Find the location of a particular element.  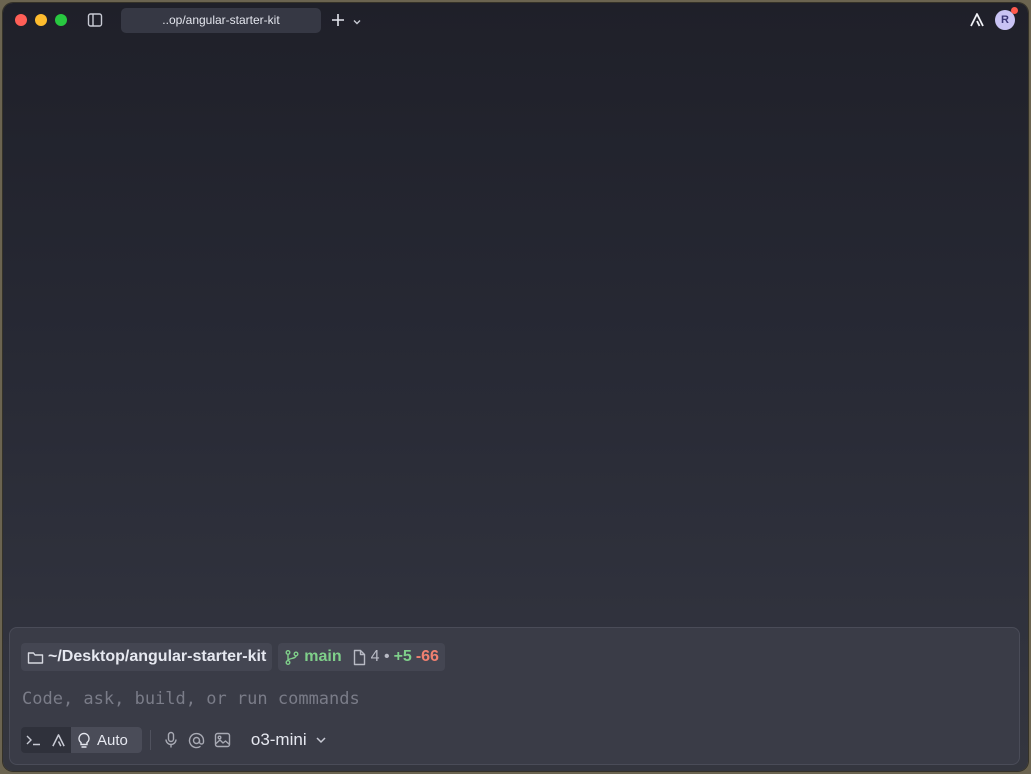

command-input is located at coordinates (512, 699).